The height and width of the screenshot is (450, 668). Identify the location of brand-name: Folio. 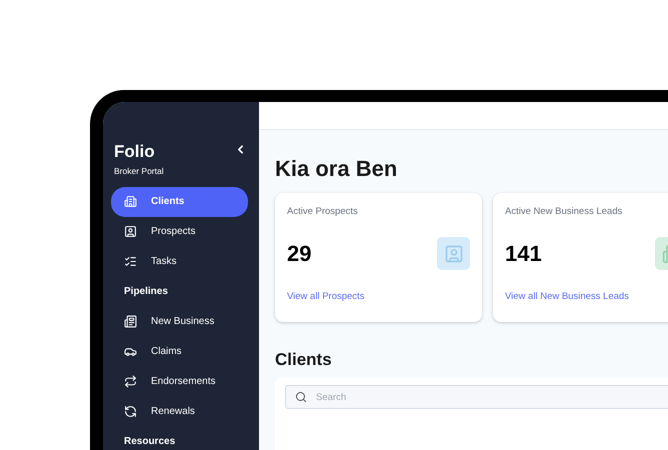
(134, 152).